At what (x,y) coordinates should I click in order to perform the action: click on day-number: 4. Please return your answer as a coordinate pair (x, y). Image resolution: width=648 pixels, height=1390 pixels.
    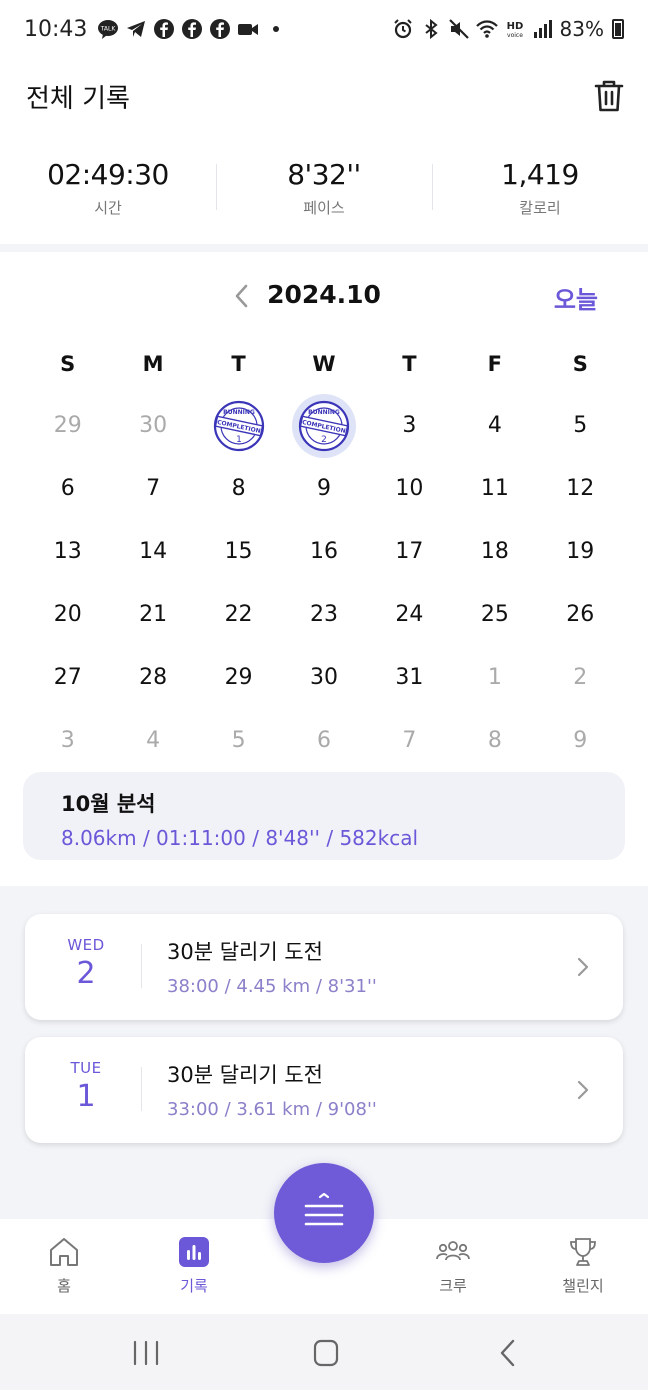
    Looking at the image, I should click on (153, 740).